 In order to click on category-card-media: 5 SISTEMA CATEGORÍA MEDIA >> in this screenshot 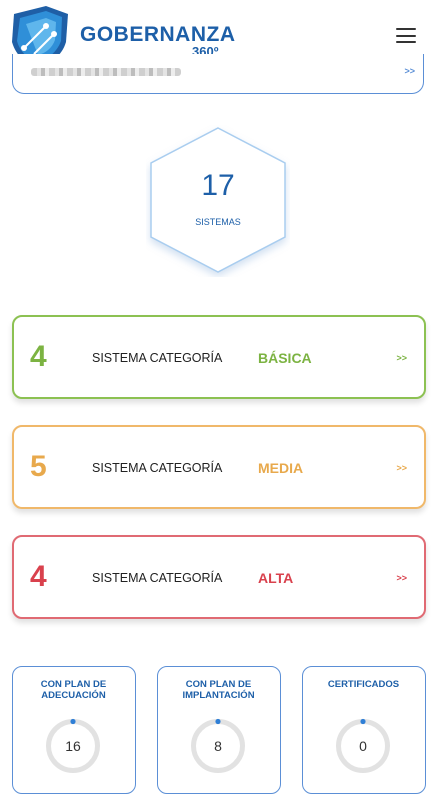, I will do `click(219, 467)`.